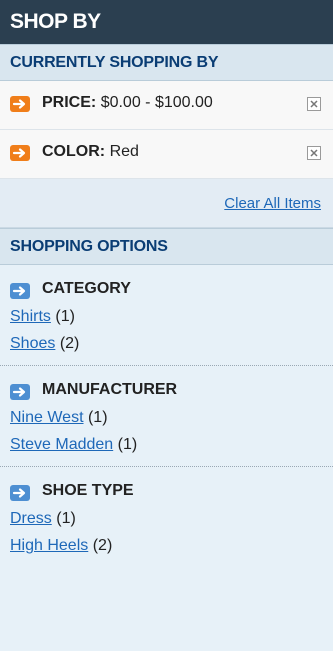 Image resolution: width=333 pixels, height=651 pixels. What do you see at coordinates (166, 154) in the screenshot?
I see `active-filter-color: COLOR: Red` at bounding box center [166, 154].